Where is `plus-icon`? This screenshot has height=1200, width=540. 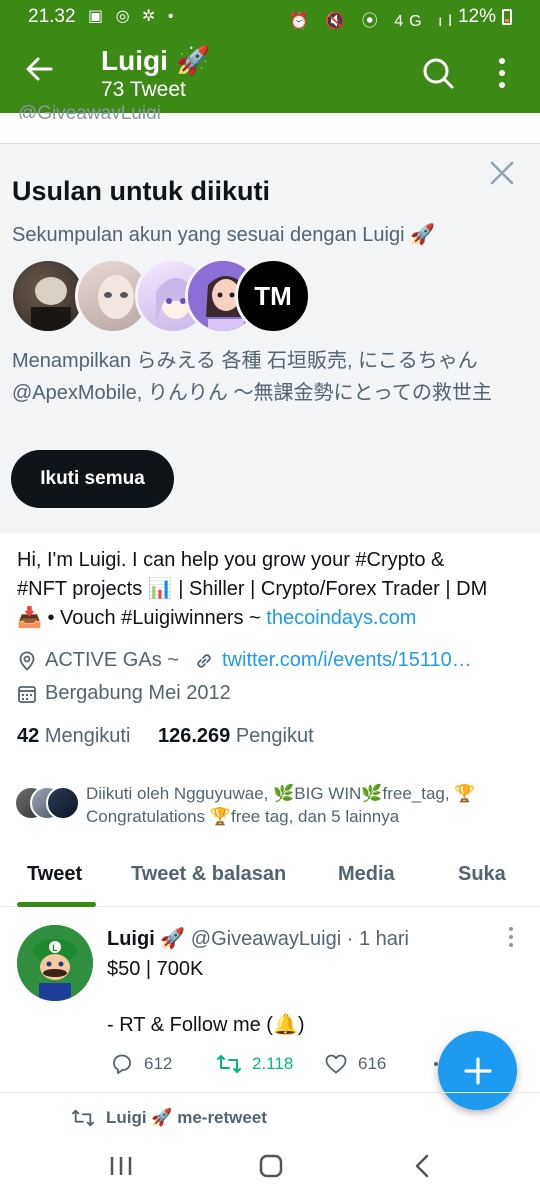 plus-icon is located at coordinates (477, 1070).